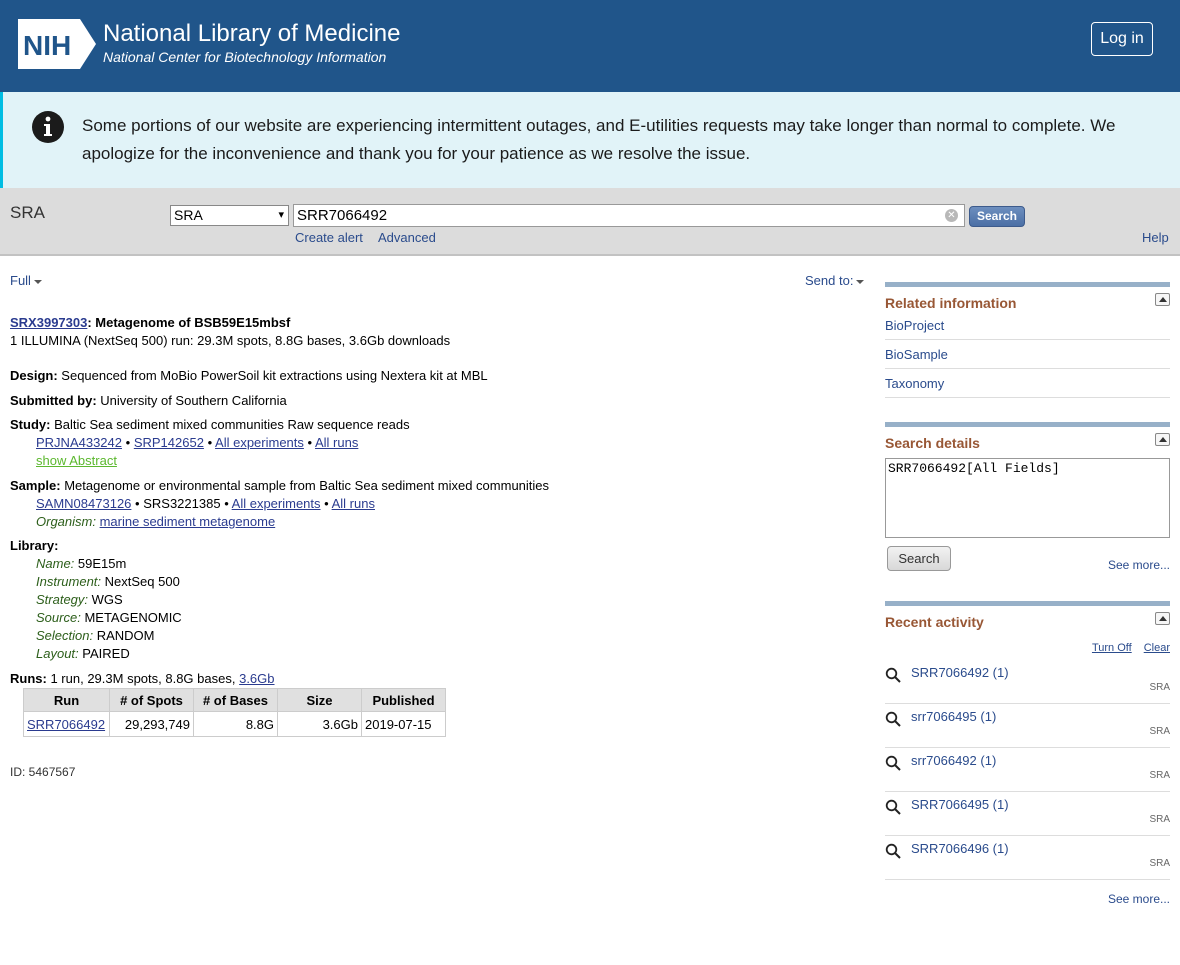 This screenshot has width=1180, height=965. I want to click on run-accession-link: SRR7066492, so click(66, 724).